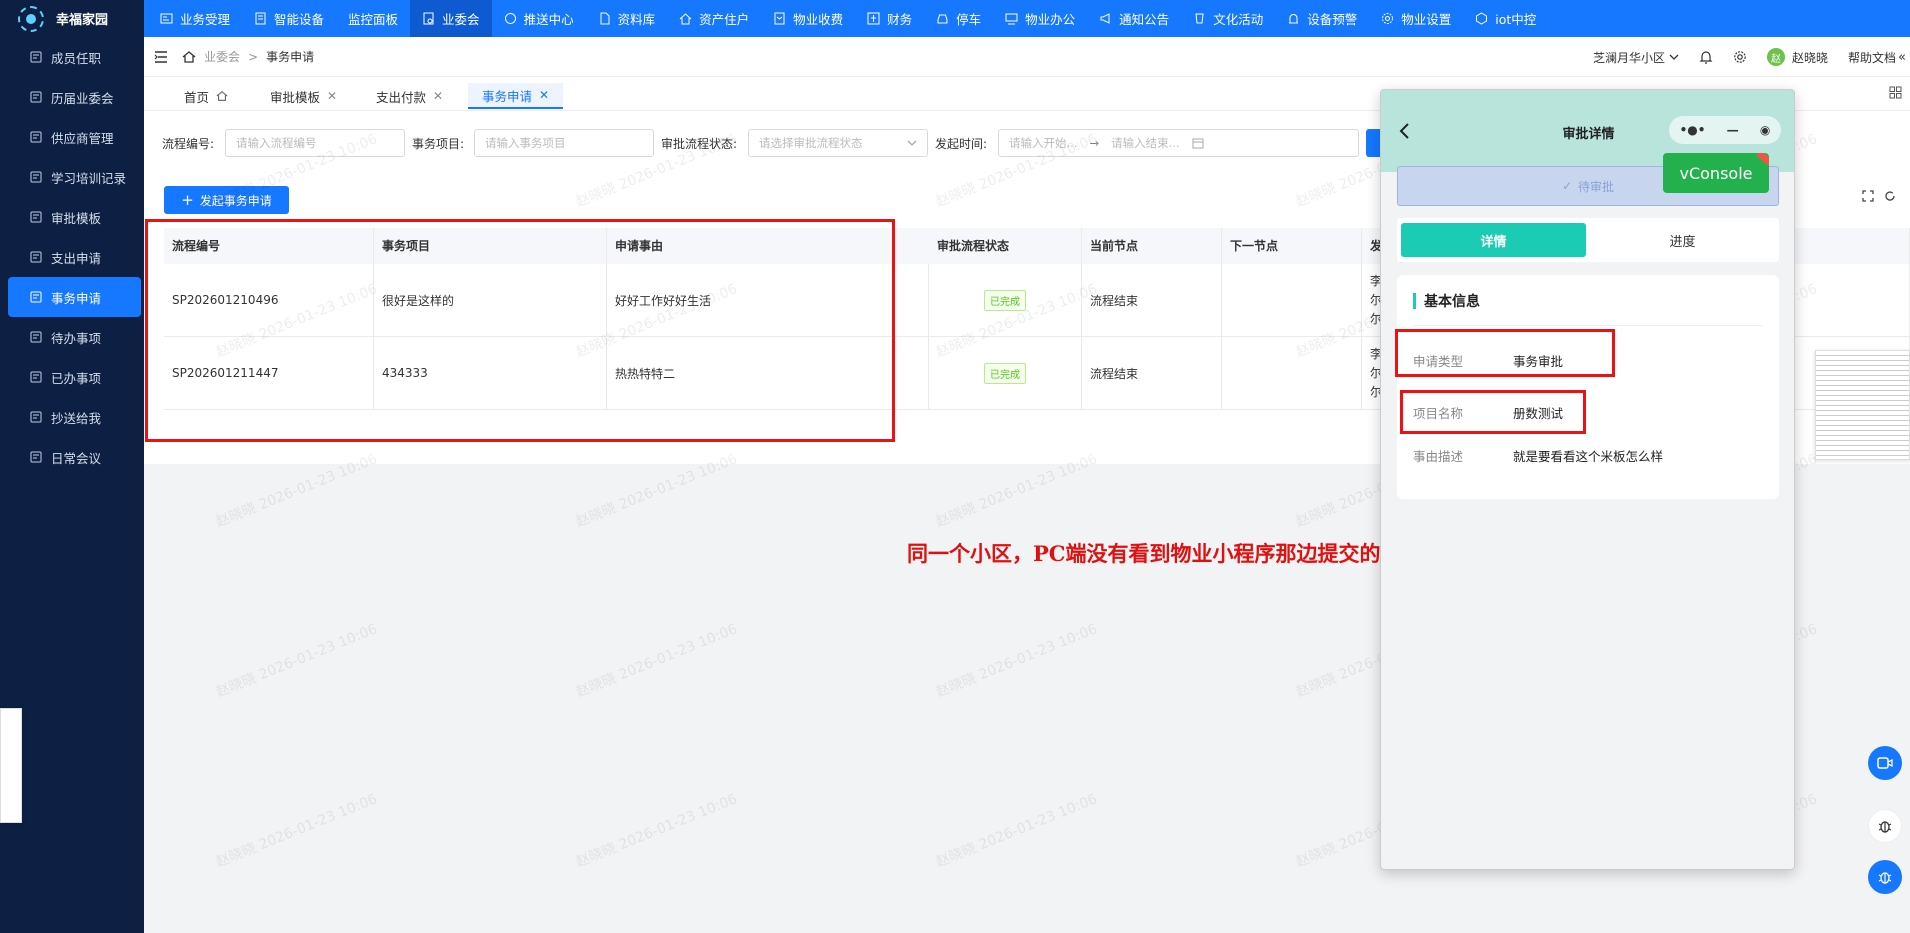 The height and width of the screenshot is (933, 1910). Describe the element at coordinates (72, 377) in the screenshot. I see `sidebar-item-8: 已办事项` at that location.